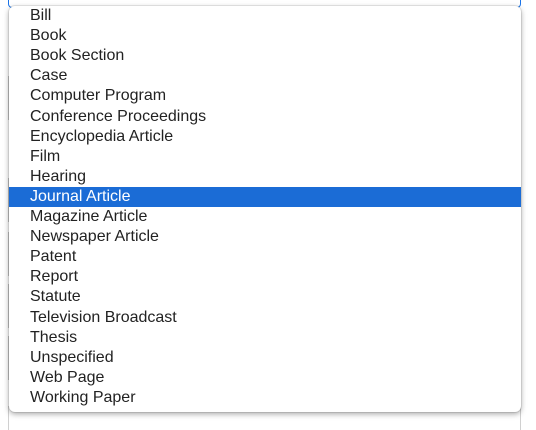  What do you see at coordinates (265, 76) in the screenshot?
I see `option-case: Case` at bounding box center [265, 76].